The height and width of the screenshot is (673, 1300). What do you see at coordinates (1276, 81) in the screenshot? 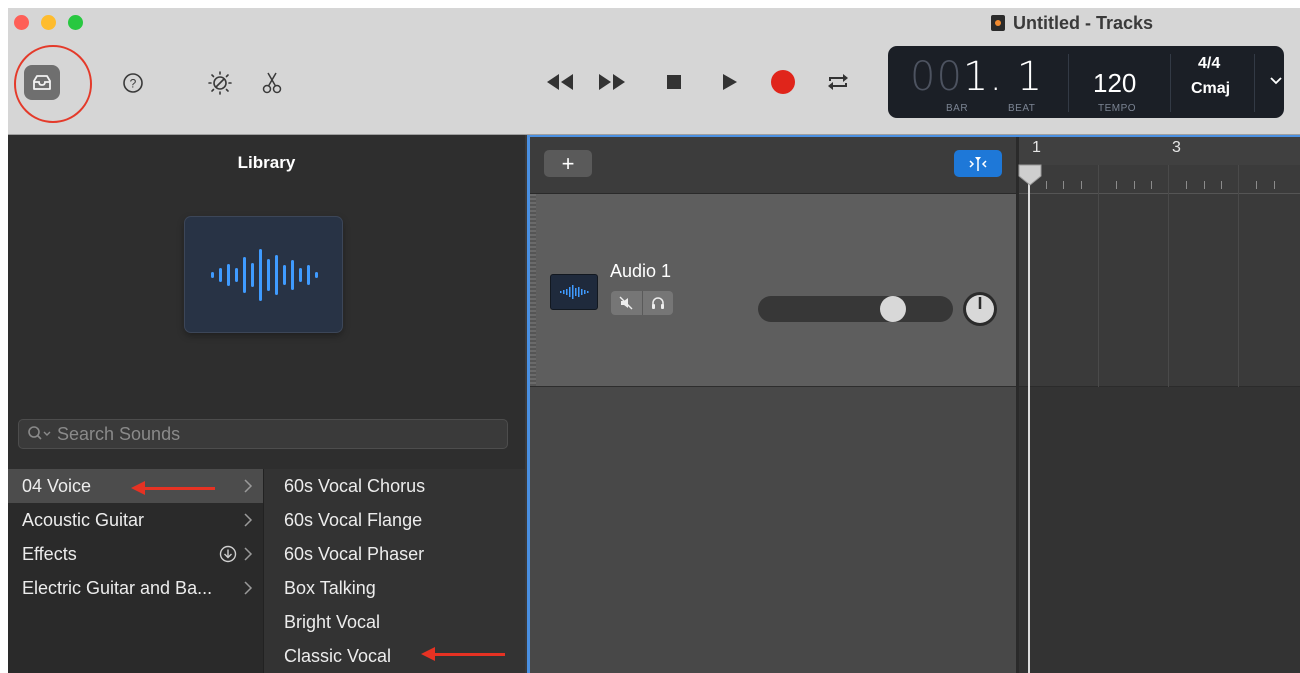
I see `chevron-down-icon` at bounding box center [1276, 81].